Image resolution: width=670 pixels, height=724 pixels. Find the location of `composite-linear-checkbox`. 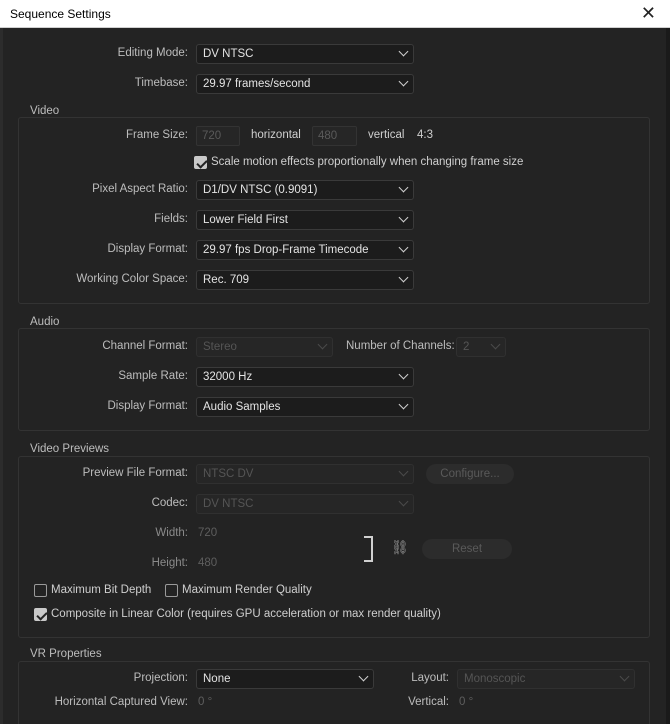

composite-linear-checkbox is located at coordinates (40, 614).